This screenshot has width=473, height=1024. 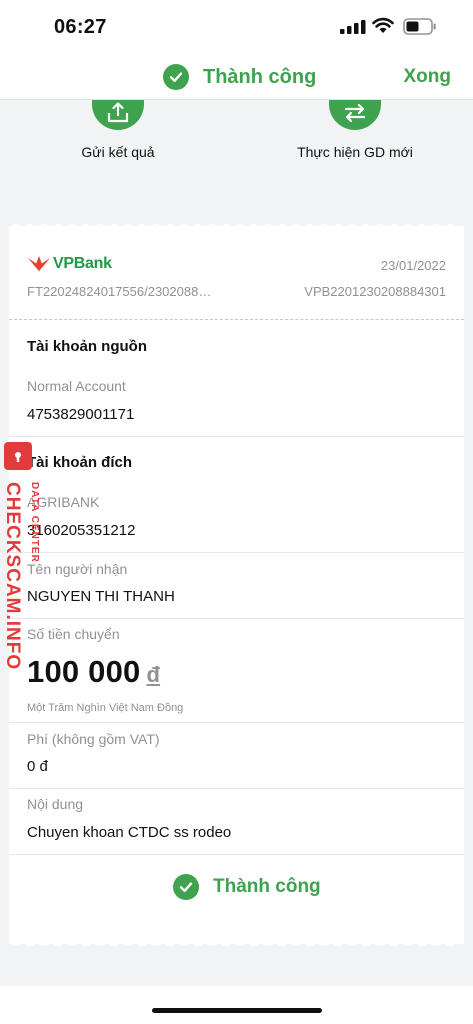 What do you see at coordinates (93, 739) in the screenshot?
I see `fee-label: Phí (không gồm VAT)` at bounding box center [93, 739].